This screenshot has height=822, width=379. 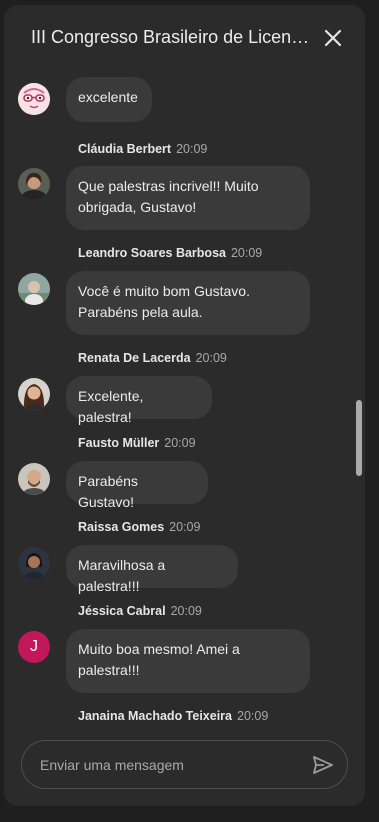 What do you see at coordinates (159, 659) in the screenshot?
I see `message-text: Muito boa mesmo! Amei a palestra!!!` at bounding box center [159, 659].